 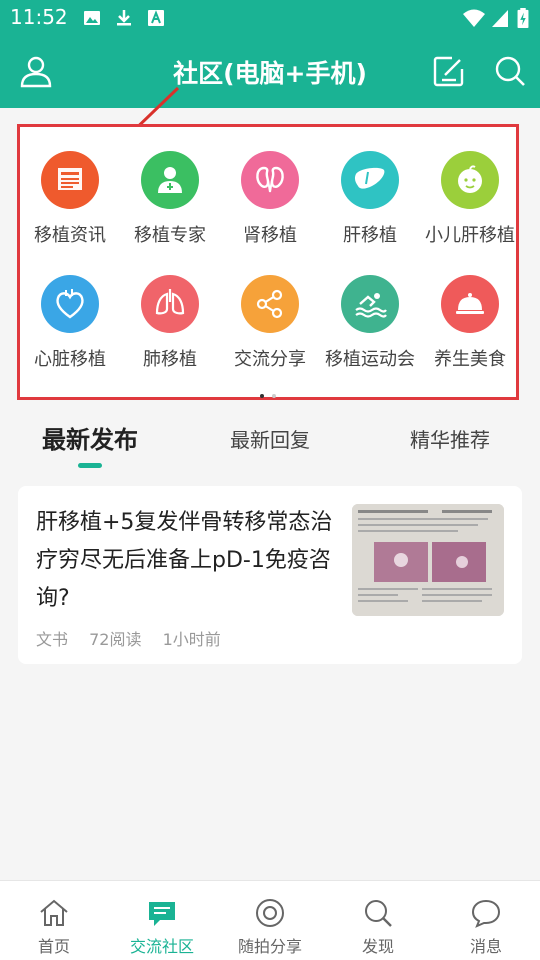 What do you see at coordinates (270, 913) in the screenshot?
I see `camera-icon` at bounding box center [270, 913].